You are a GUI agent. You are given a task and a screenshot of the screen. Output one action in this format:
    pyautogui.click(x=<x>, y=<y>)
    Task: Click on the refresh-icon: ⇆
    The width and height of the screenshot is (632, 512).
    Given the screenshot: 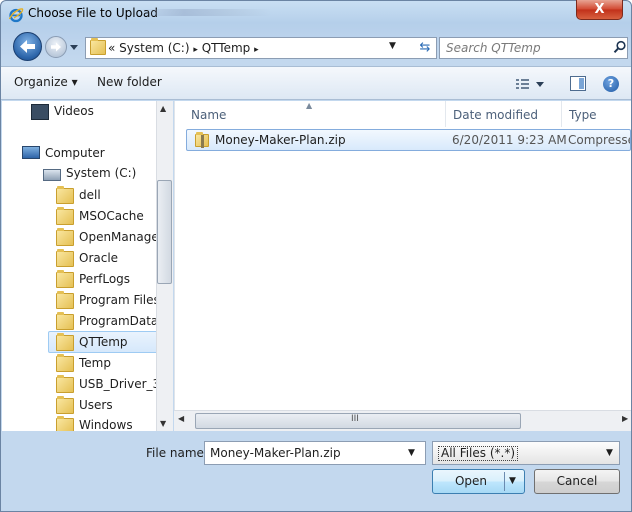 What is the action you would take?
    pyautogui.click(x=425, y=47)
    